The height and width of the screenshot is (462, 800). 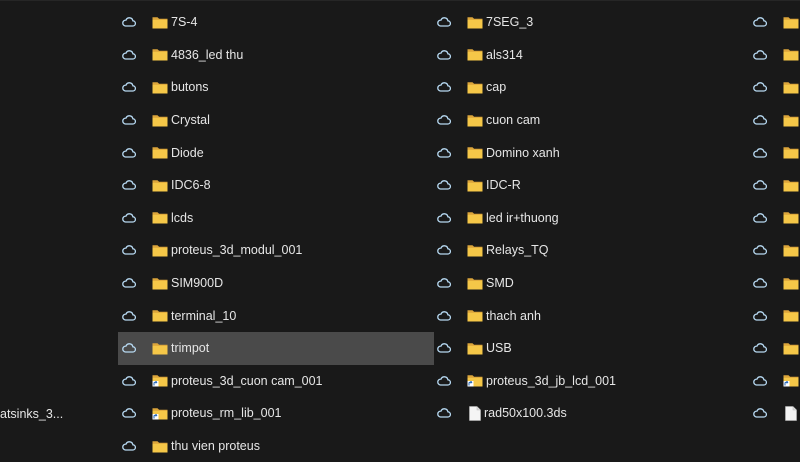 I want to click on item-label: Diode, so click(x=187, y=152).